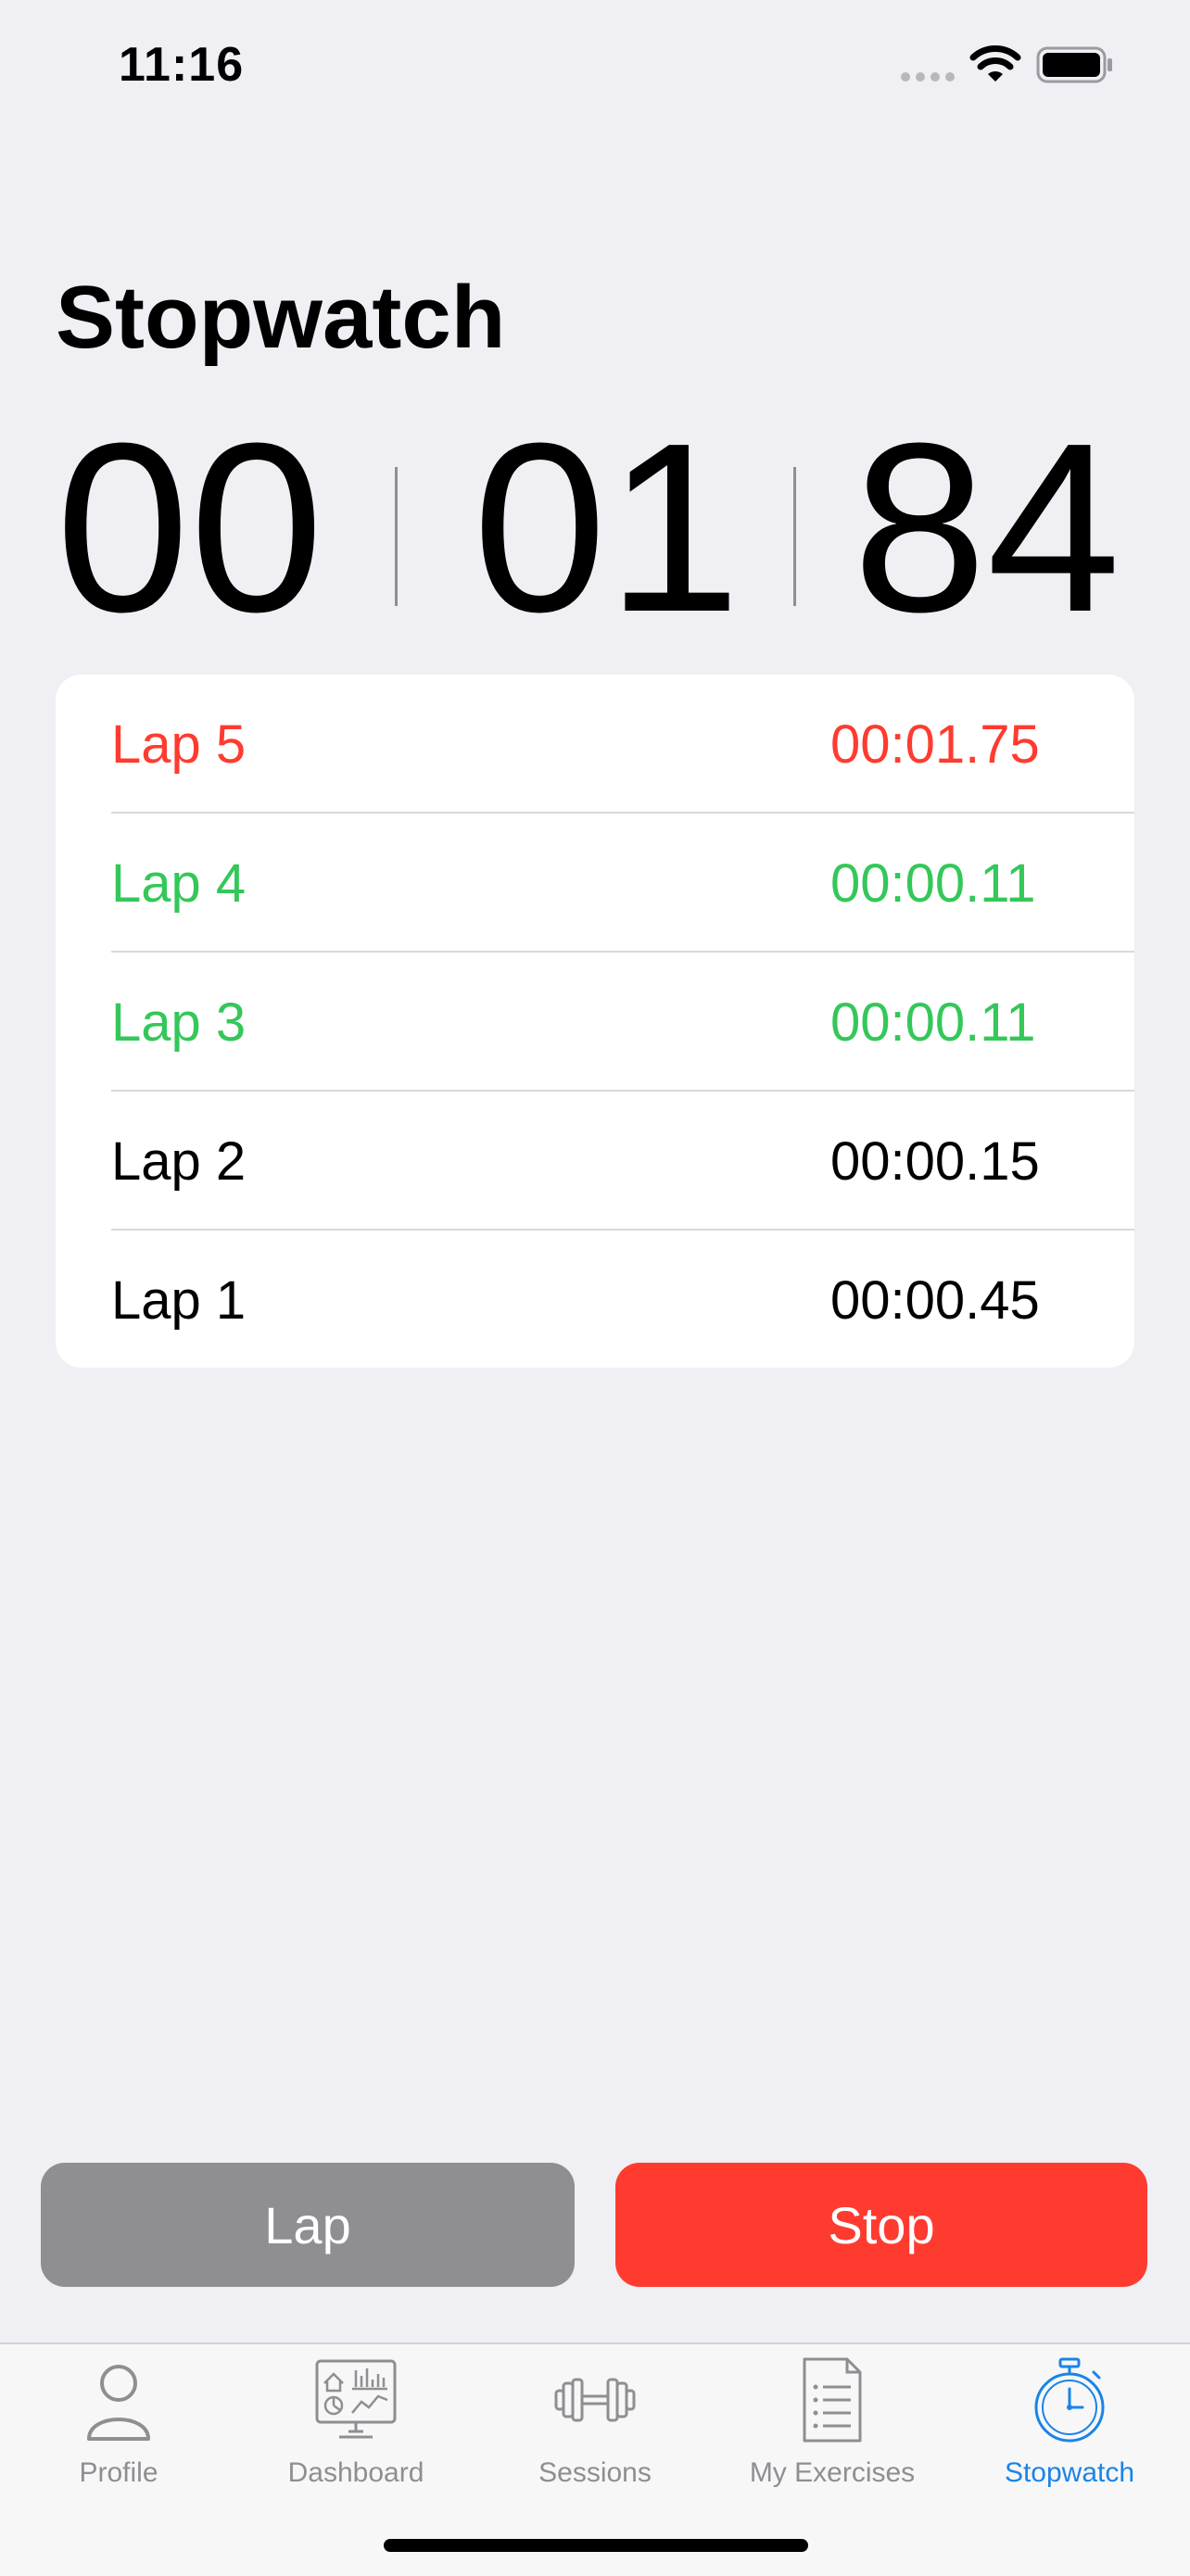 Image resolution: width=1190 pixels, height=2576 pixels. I want to click on lap-label: Lap 1, so click(179, 1300).